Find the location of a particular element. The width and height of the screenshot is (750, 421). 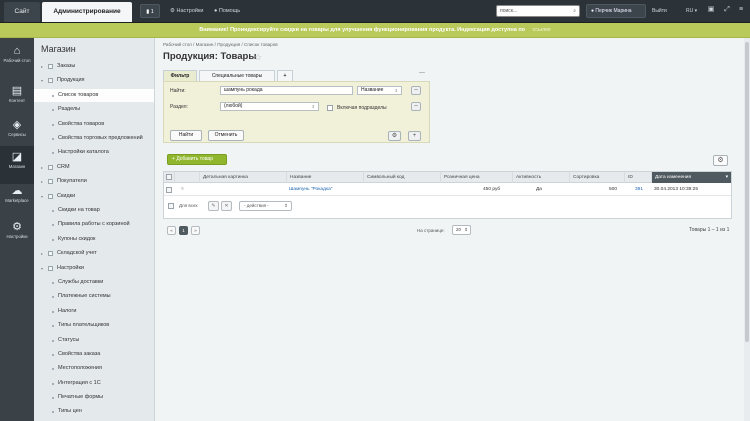

edit-icon: ✎ is located at coordinates (213, 206).